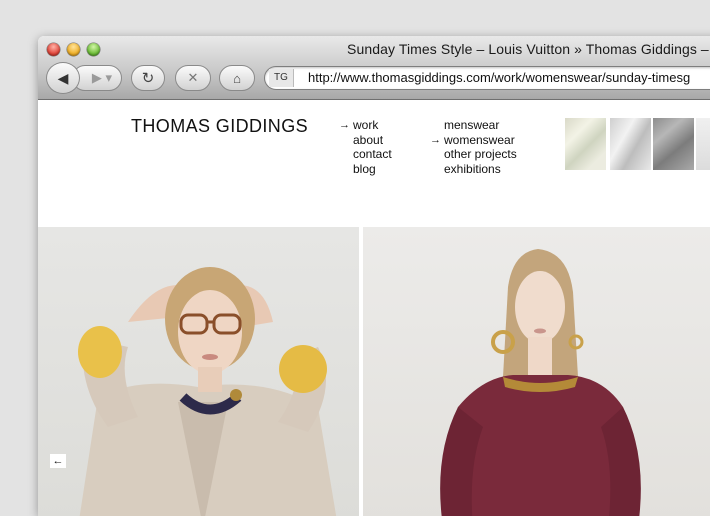 Image resolution: width=710 pixels, height=516 pixels. Describe the element at coordinates (472, 168) in the screenshot. I see `nav-item-label: exhibitions` at that location.